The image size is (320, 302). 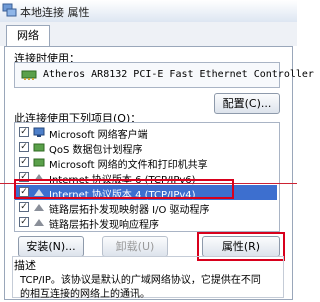 What do you see at coordinates (128, 165) in the screenshot?
I see `list-item-label: Microsoft 网络的文件和打印机共享` at bounding box center [128, 165].